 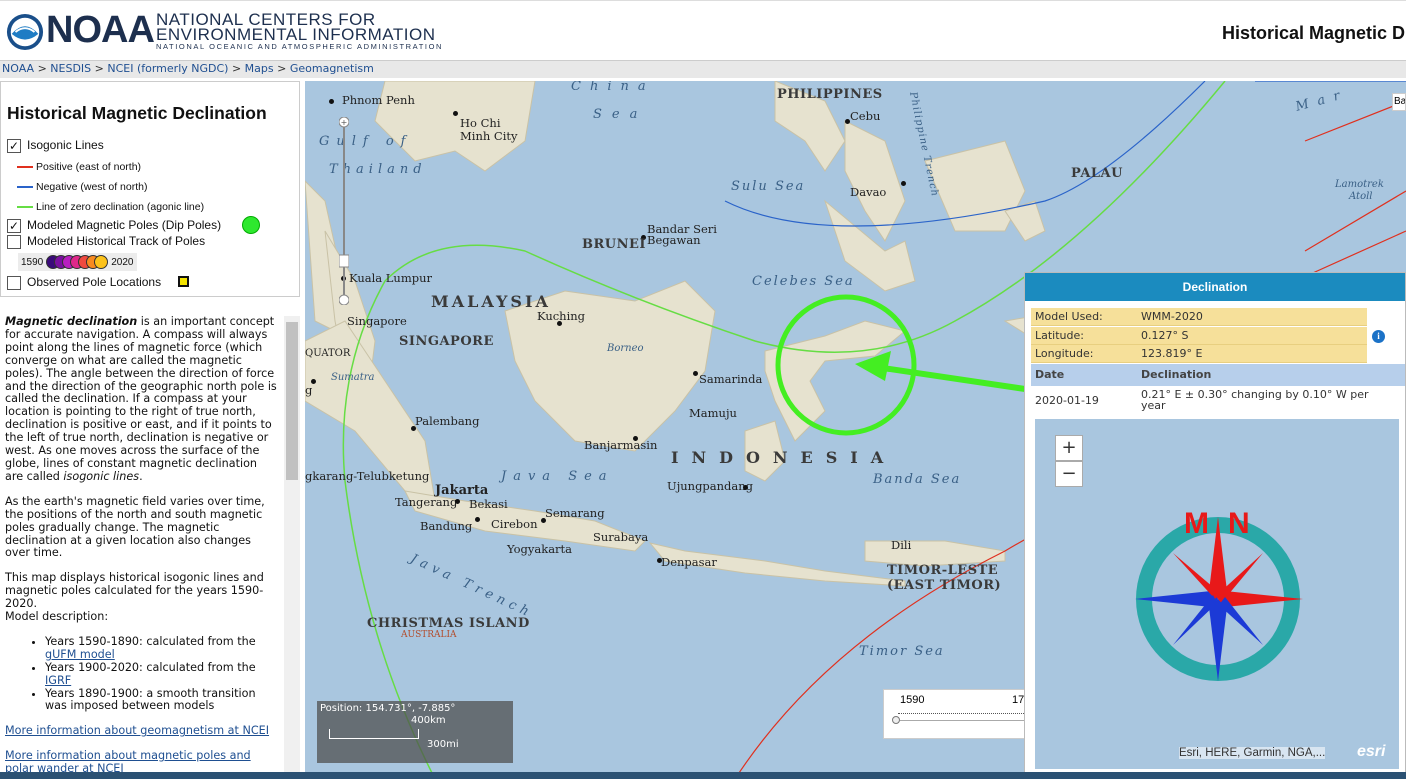 What do you see at coordinates (1069, 448) in the screenshot?
I see `zoom-in-button: +` at bounding box center [1069, 448].